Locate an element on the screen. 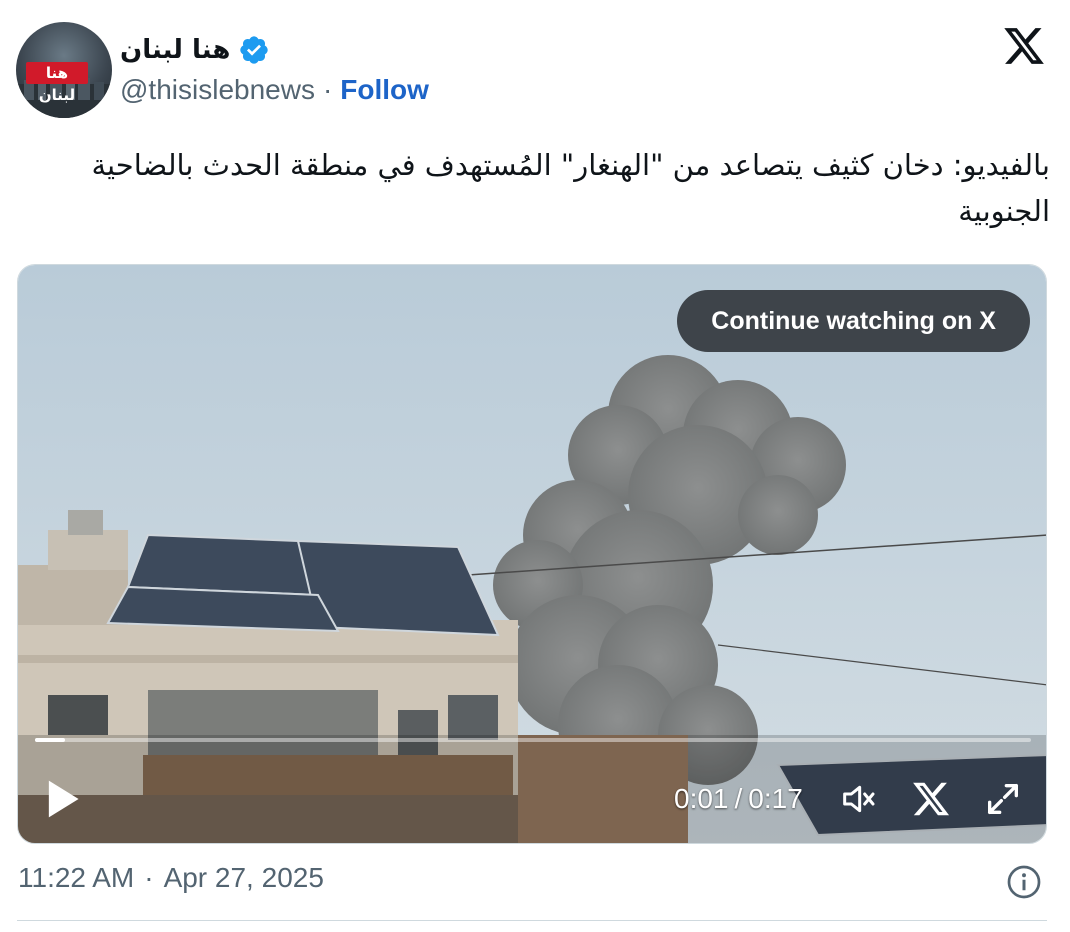  author-handle: @thisislebnews is located at coordinates (217, 90).